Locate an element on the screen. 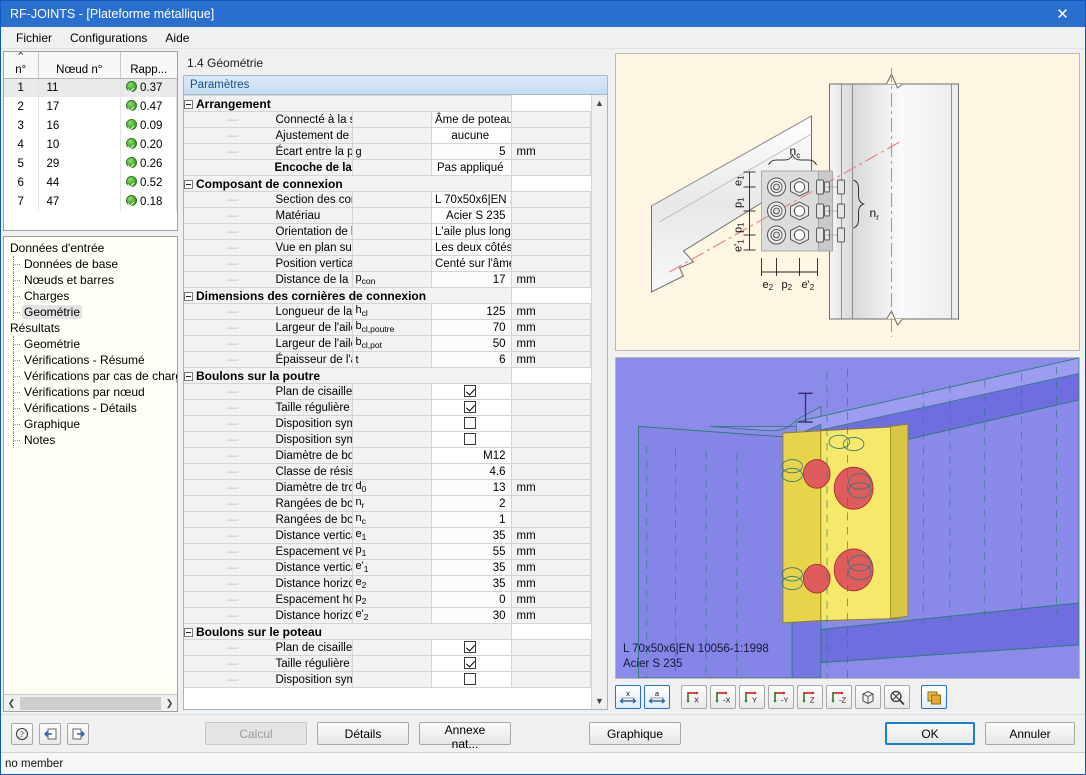  scroll-thumb-vertical is located at coordinates (599, 402).